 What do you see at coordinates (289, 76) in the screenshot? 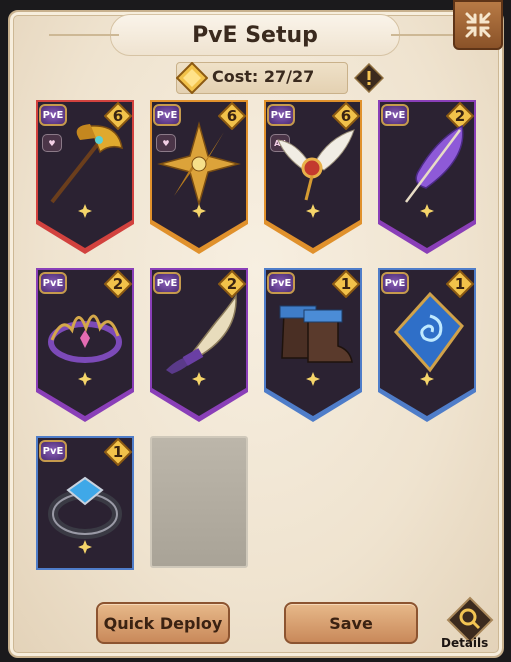
I see `cost-value: 27/27` at bounding box center [289, 76].